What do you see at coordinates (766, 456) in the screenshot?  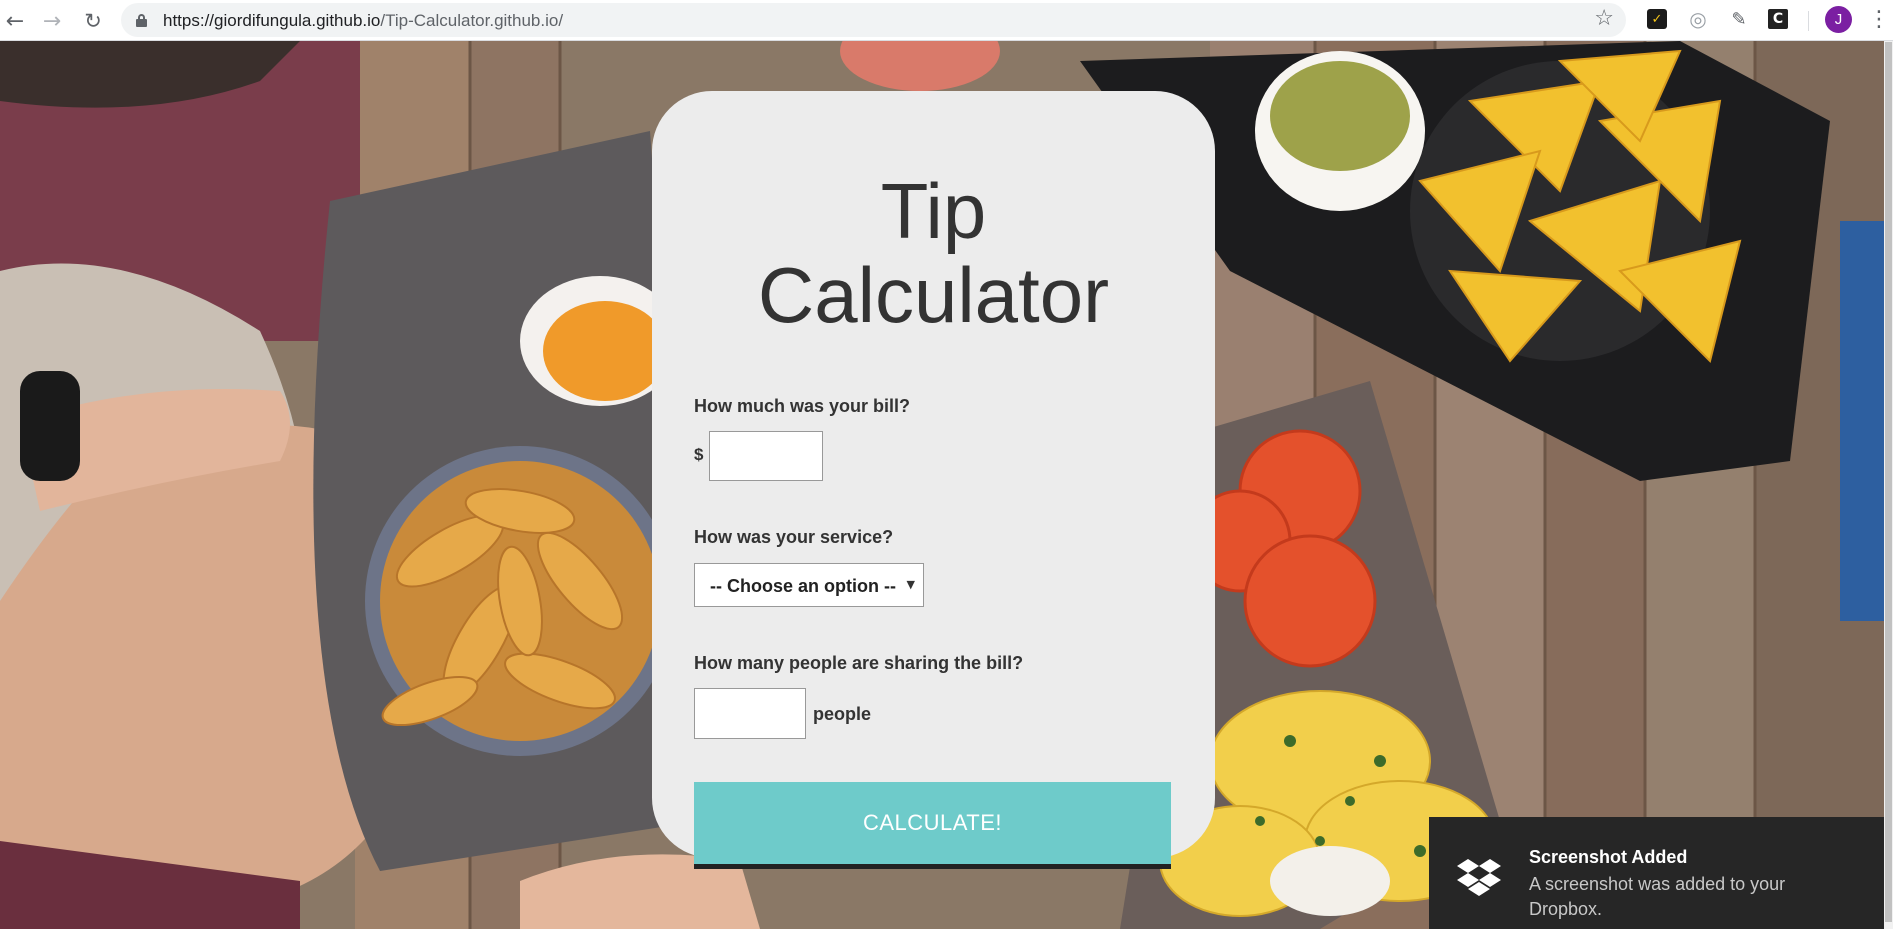 I see `bill-amount-input` at bounding box center [766, 456].